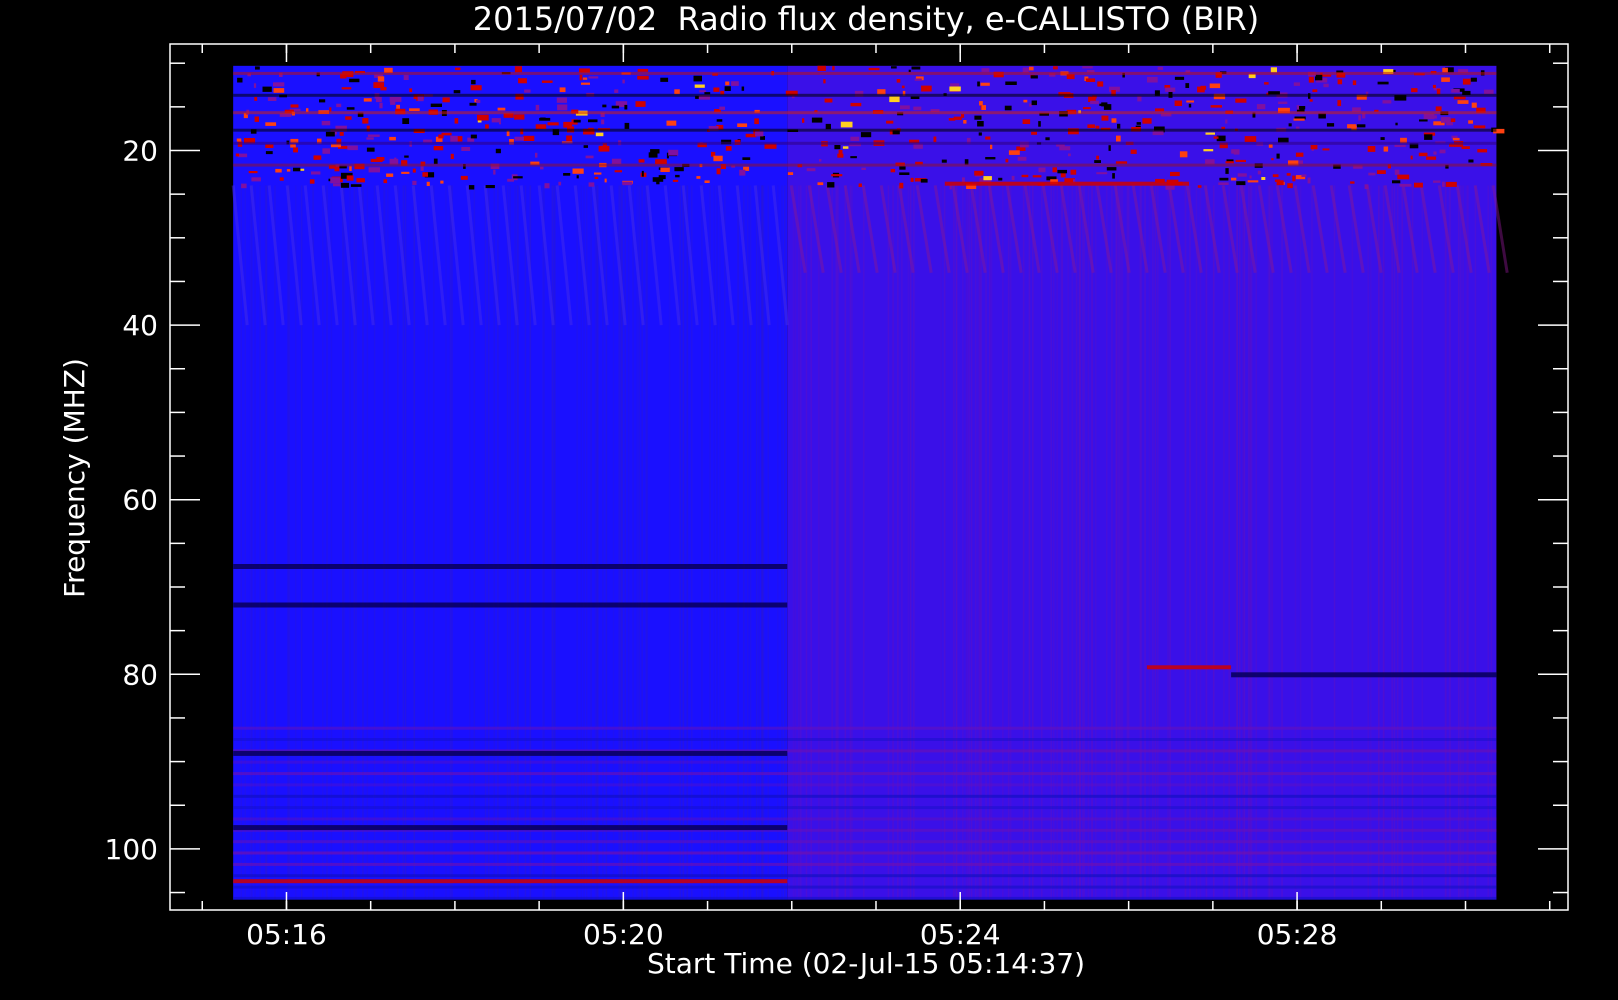 The image size is (1618, 1000). I want to click on y-axis-label: Frequency (MHZ), so click(74, 478).